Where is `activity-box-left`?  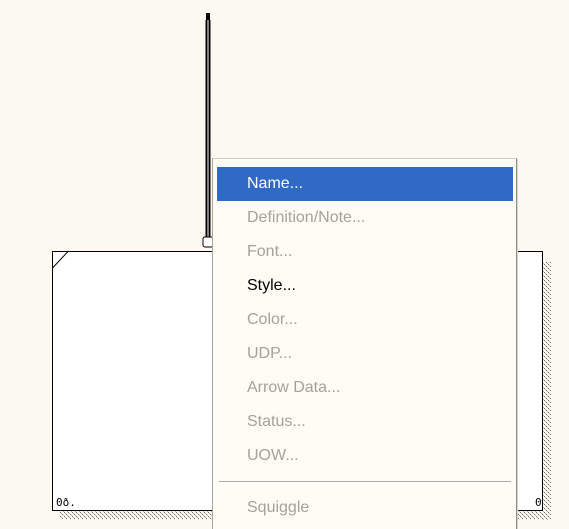
activity-box-left is located at coordinates (134, 381).